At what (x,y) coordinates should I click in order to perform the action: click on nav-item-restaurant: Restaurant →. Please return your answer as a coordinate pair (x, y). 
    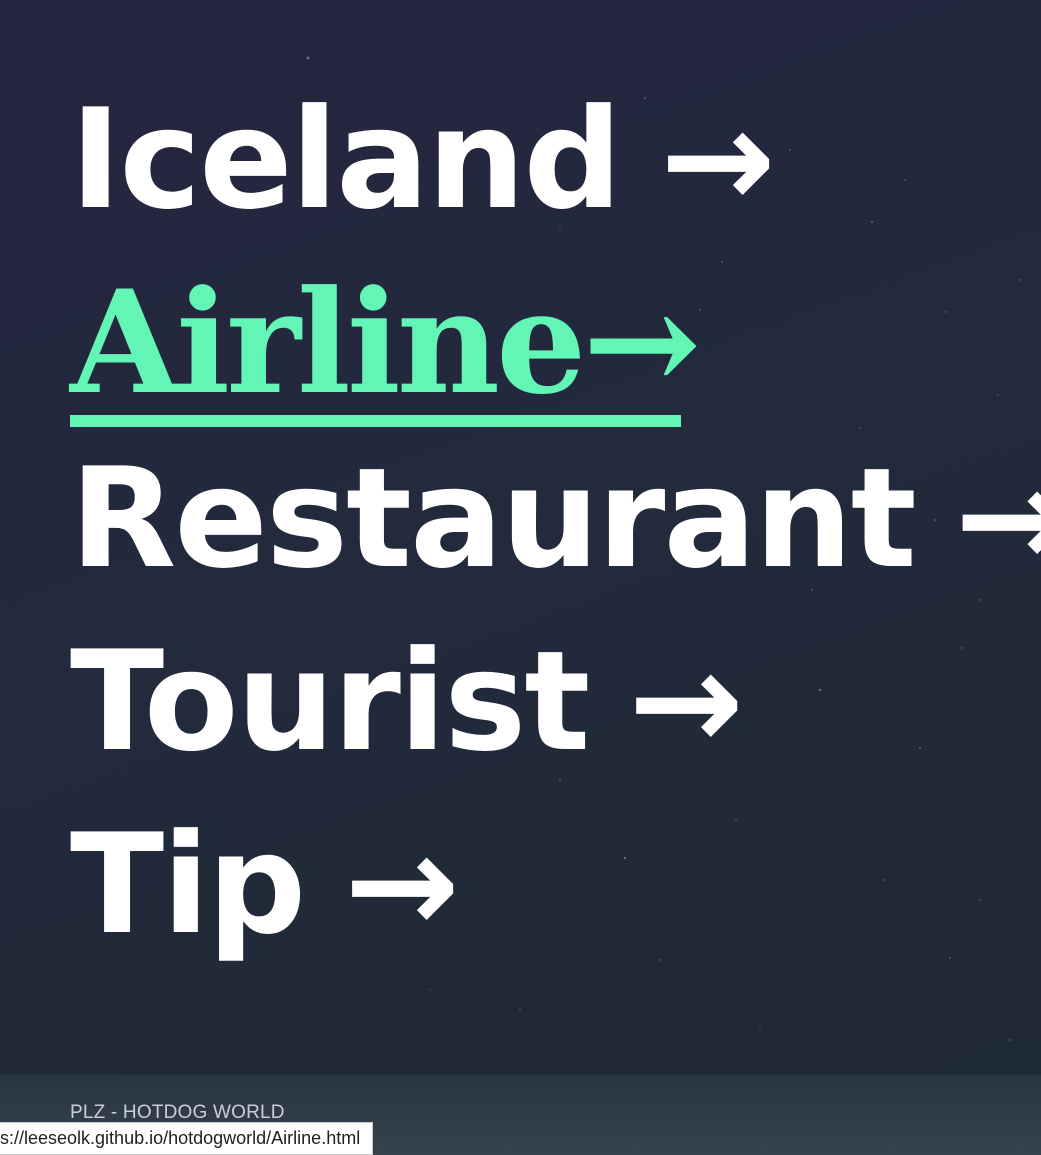
    Looking at the image, I should click on (555, 531).